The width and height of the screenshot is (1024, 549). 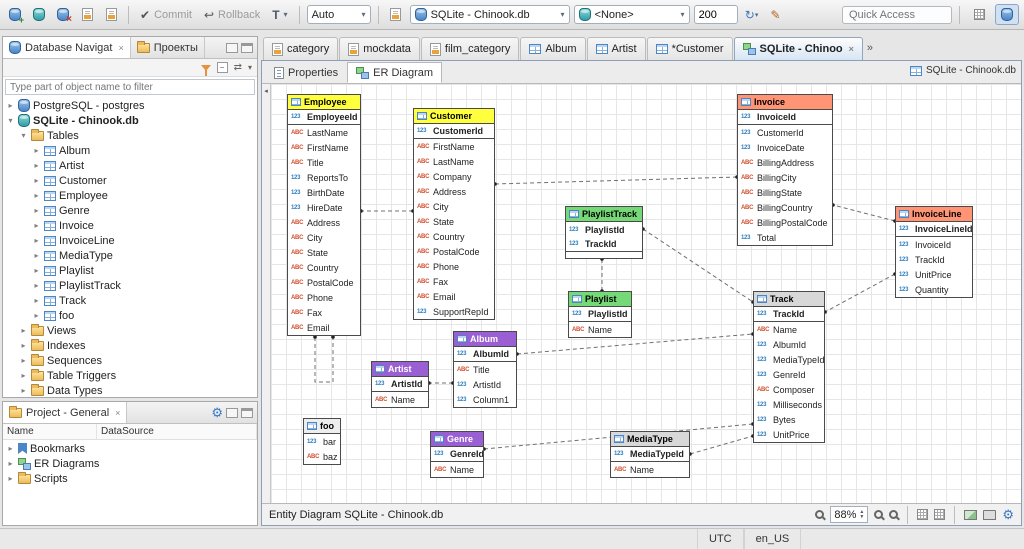 What do you see at coordinates (130, 255) in the screenshot?
I see `tree-item-mediatype: ▸ MediaType` at bounding box center [130, 255].